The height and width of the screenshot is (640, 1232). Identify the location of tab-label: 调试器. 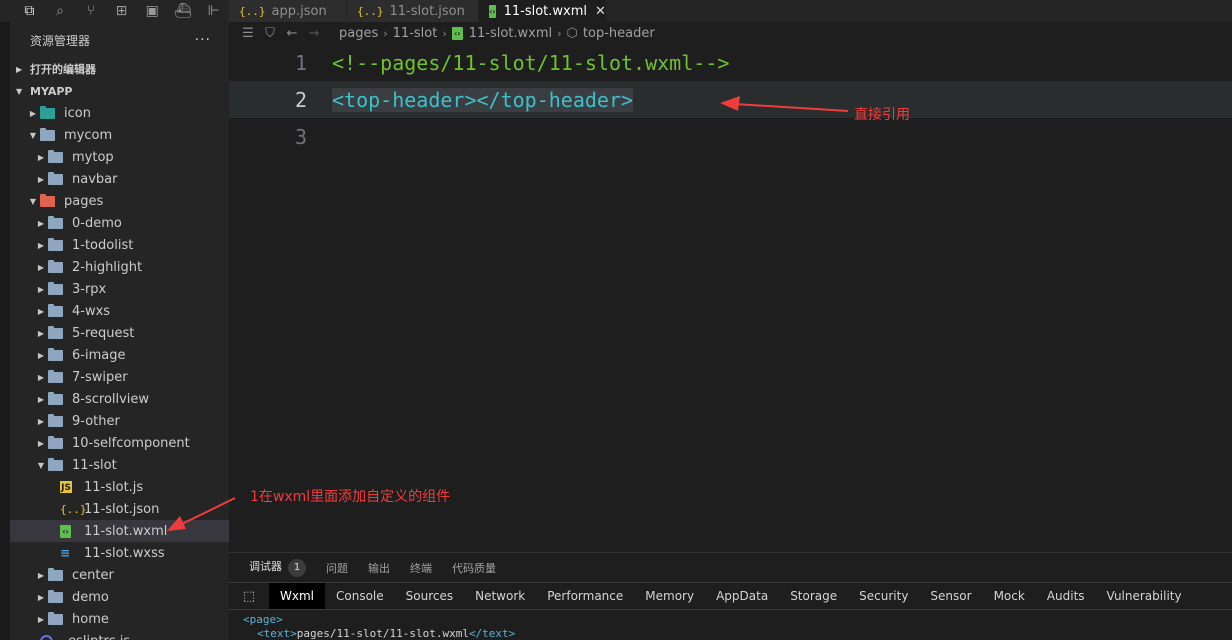
(265, 567).